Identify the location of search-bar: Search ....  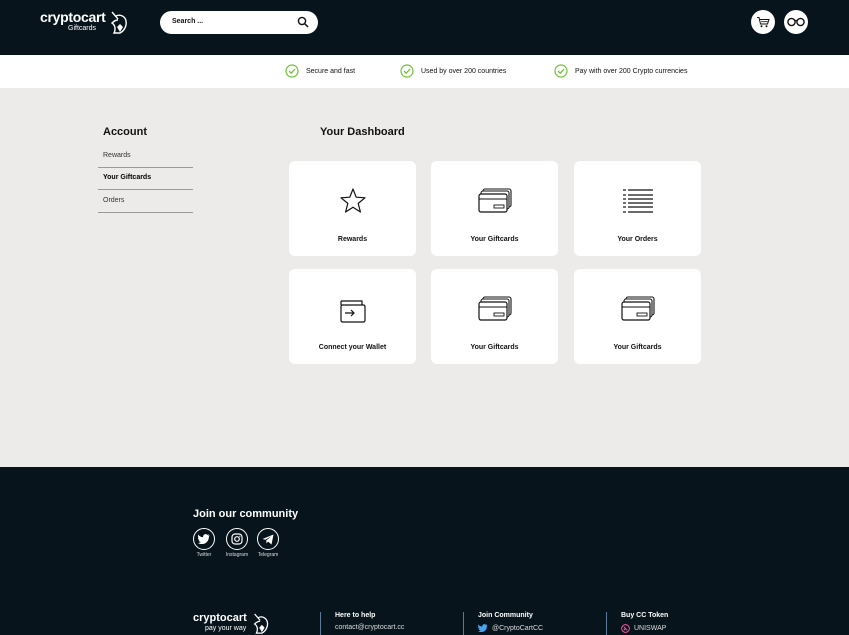
(239, 22).